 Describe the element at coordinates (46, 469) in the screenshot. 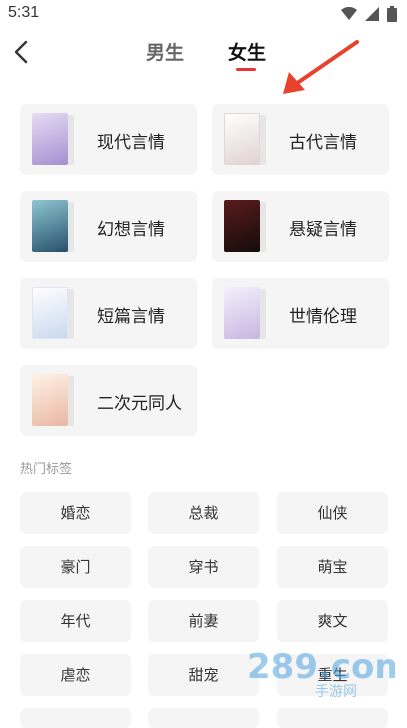

I see `hot-tags-title: 热门标签` at that location.